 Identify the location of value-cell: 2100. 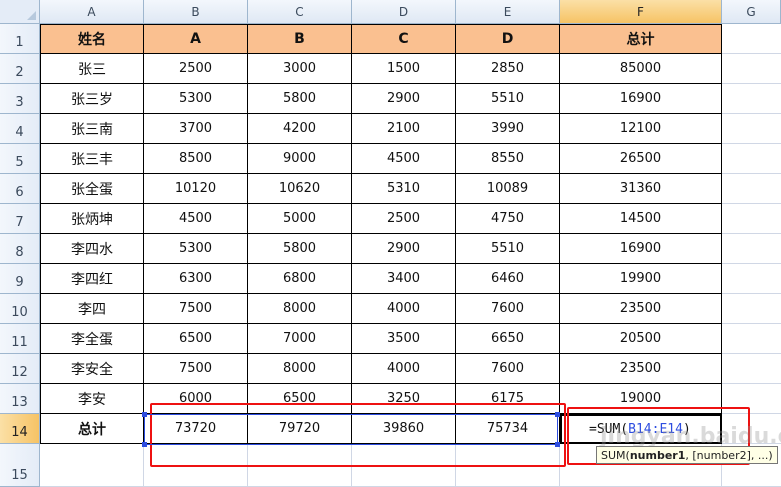
(404, 129).